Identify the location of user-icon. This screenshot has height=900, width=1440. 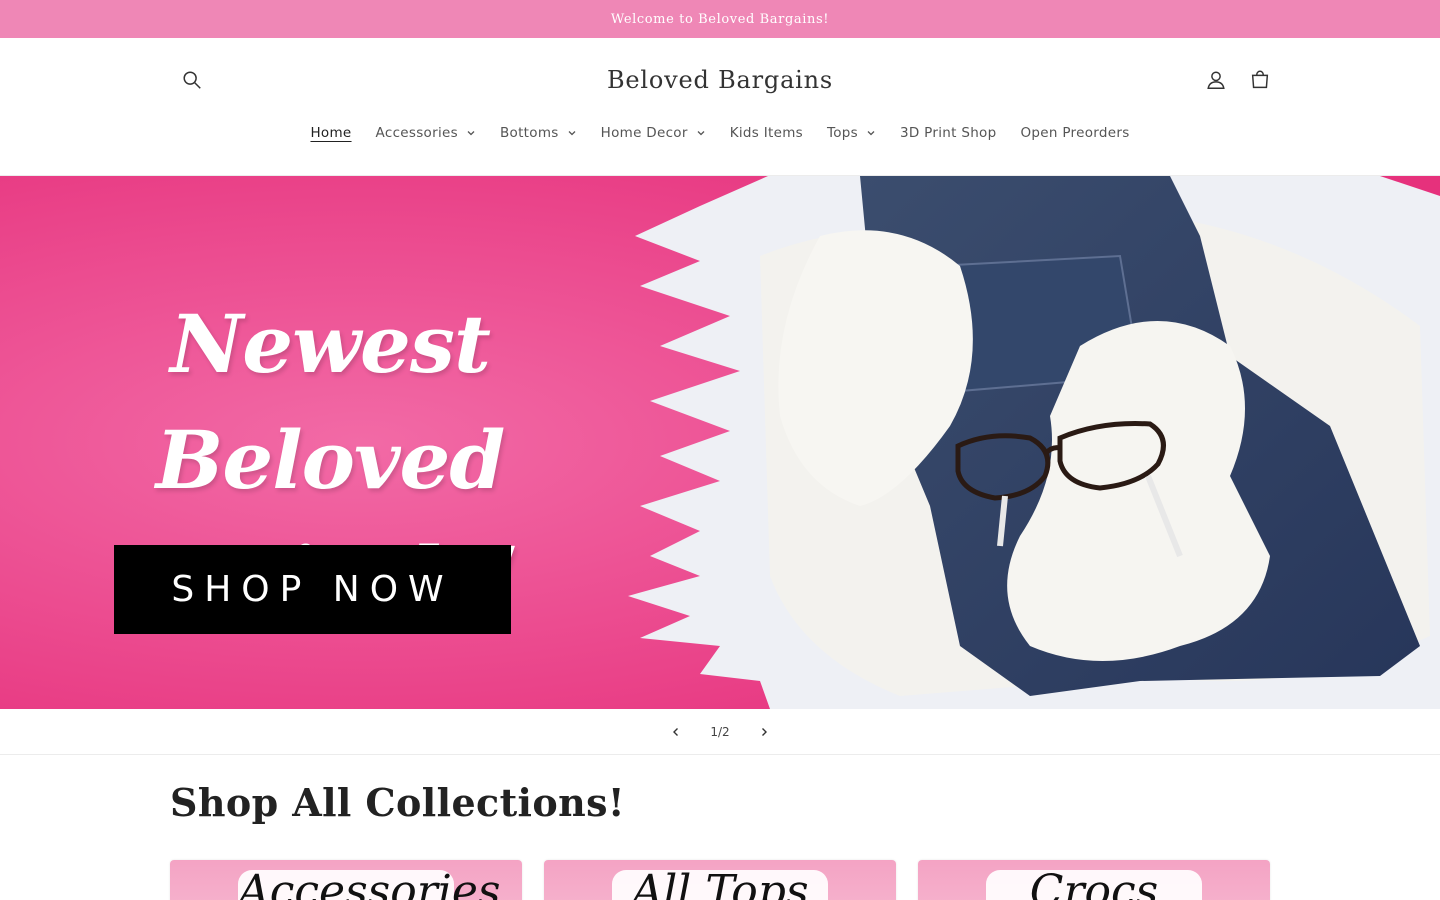
(1216, 80).